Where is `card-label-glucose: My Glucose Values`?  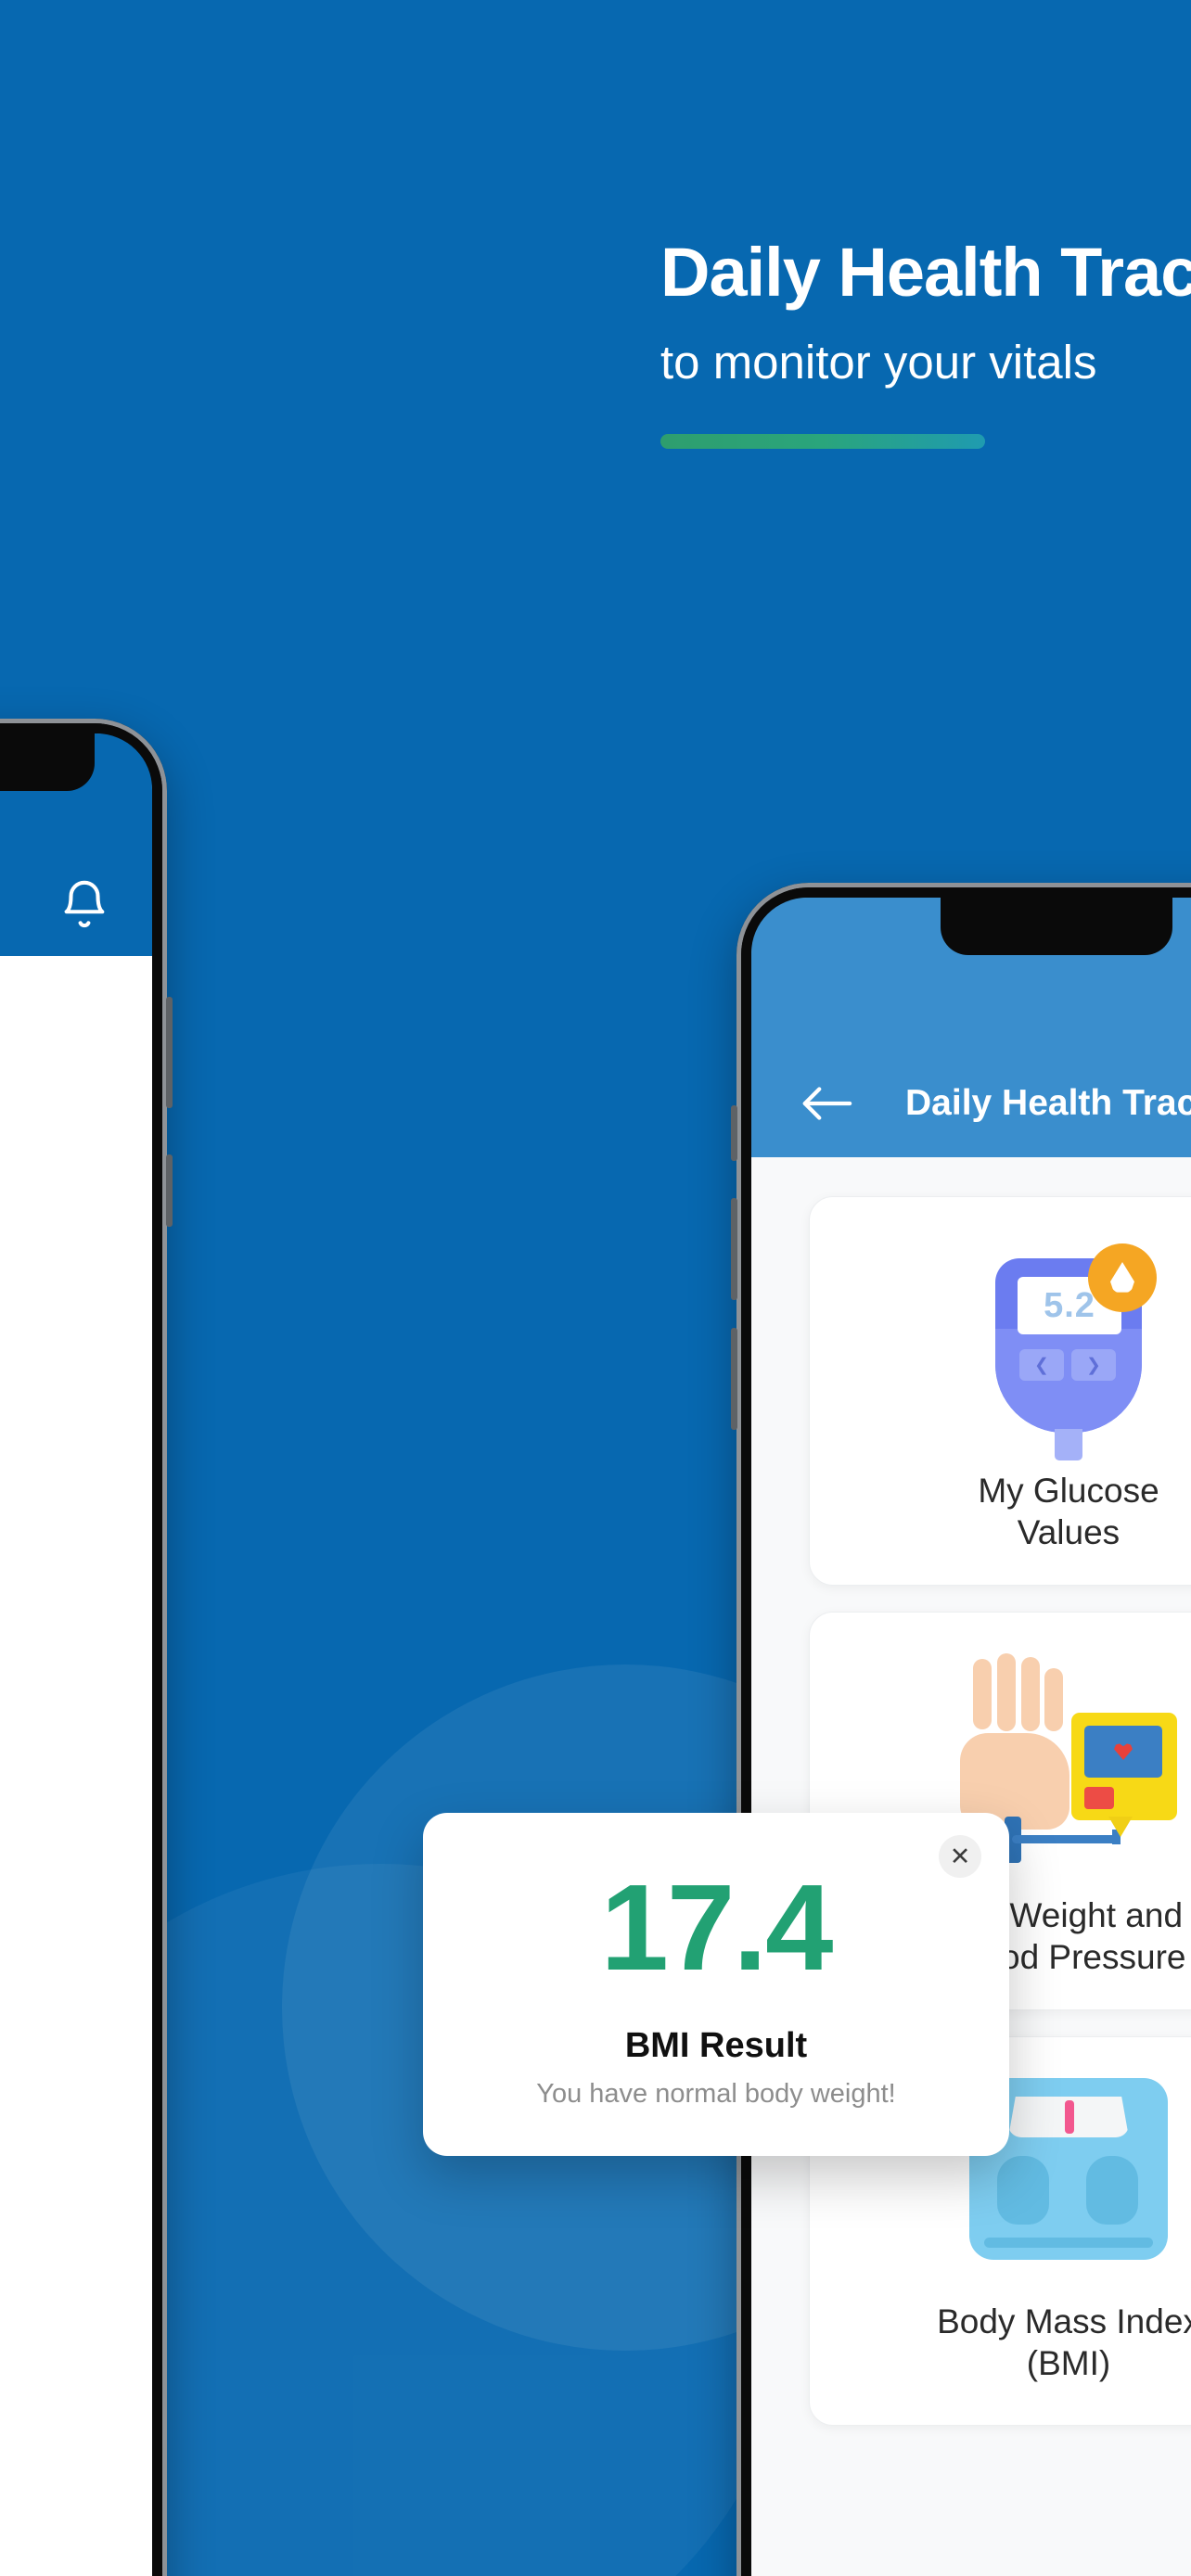 card-label-glucose: My Glucose Values is located at coordinates (1068, 1511).